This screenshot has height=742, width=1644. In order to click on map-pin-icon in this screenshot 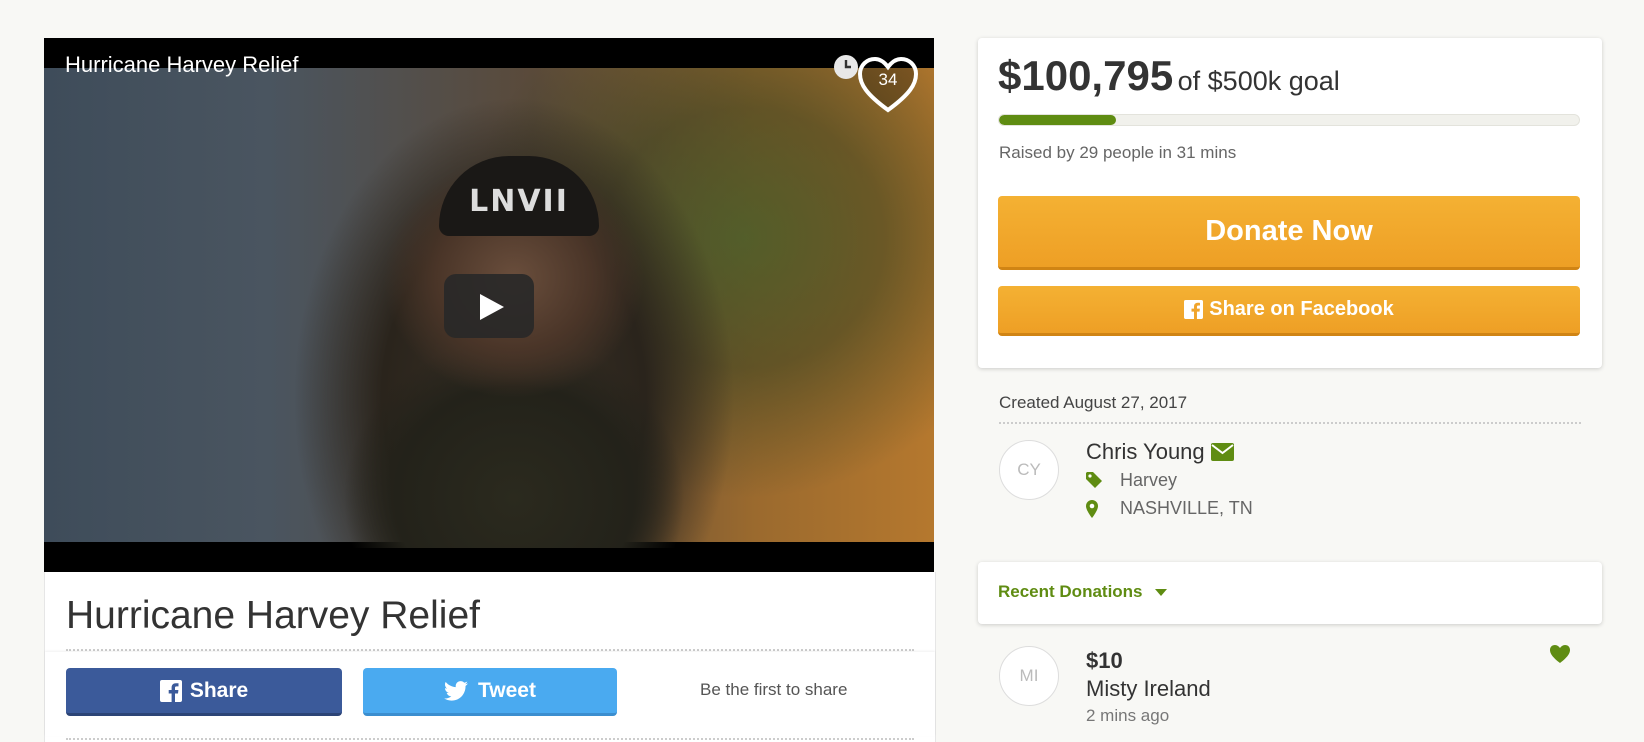, I will do `click(1092, 508)`.